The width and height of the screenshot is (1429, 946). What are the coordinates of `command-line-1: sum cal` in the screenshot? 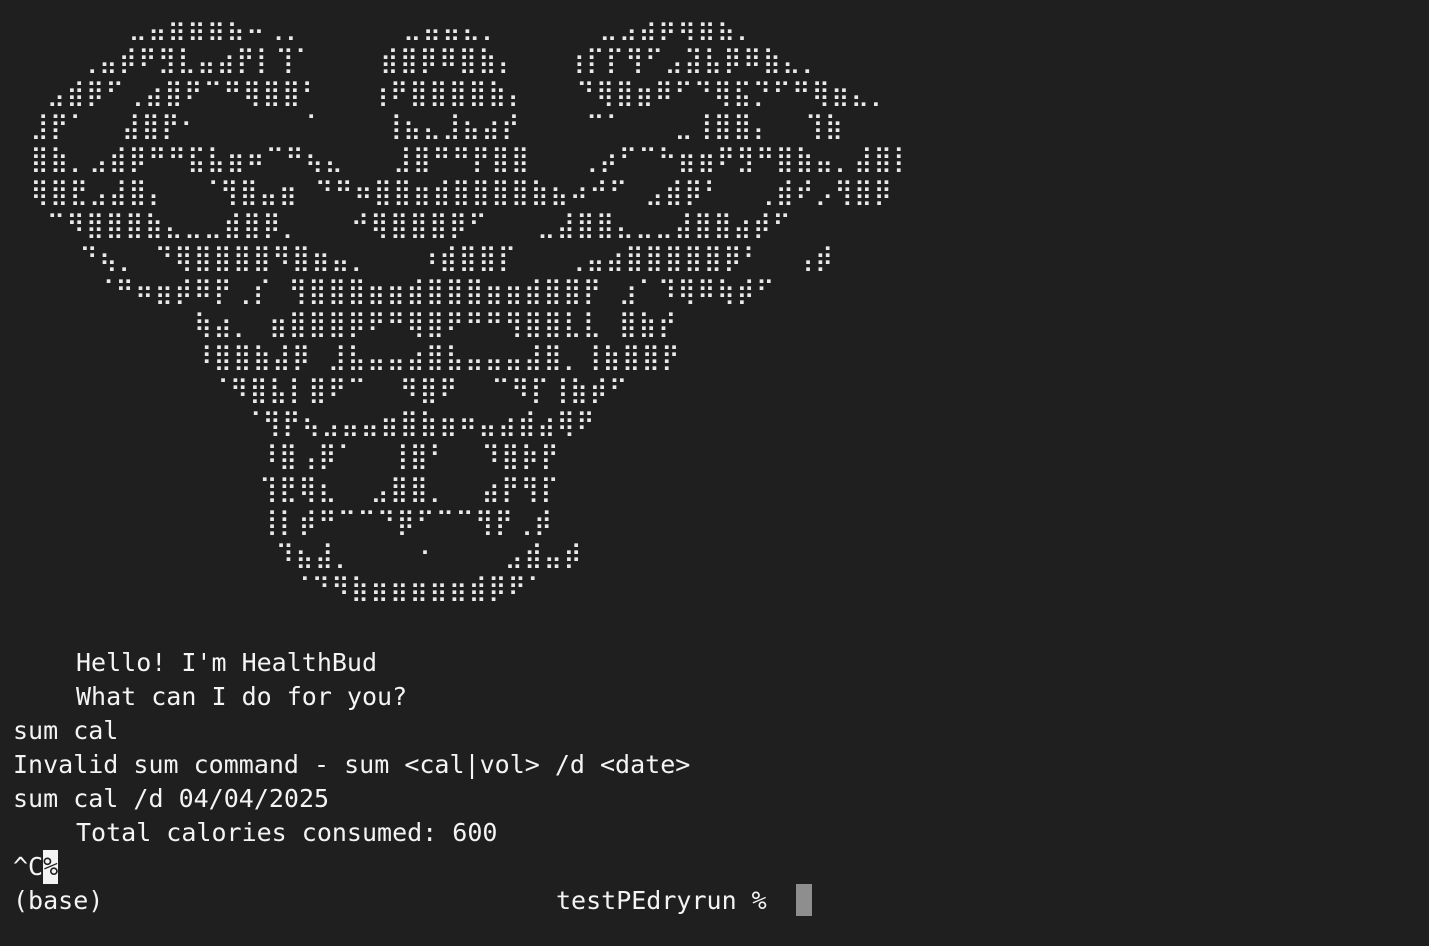 It's located at (66, 730).